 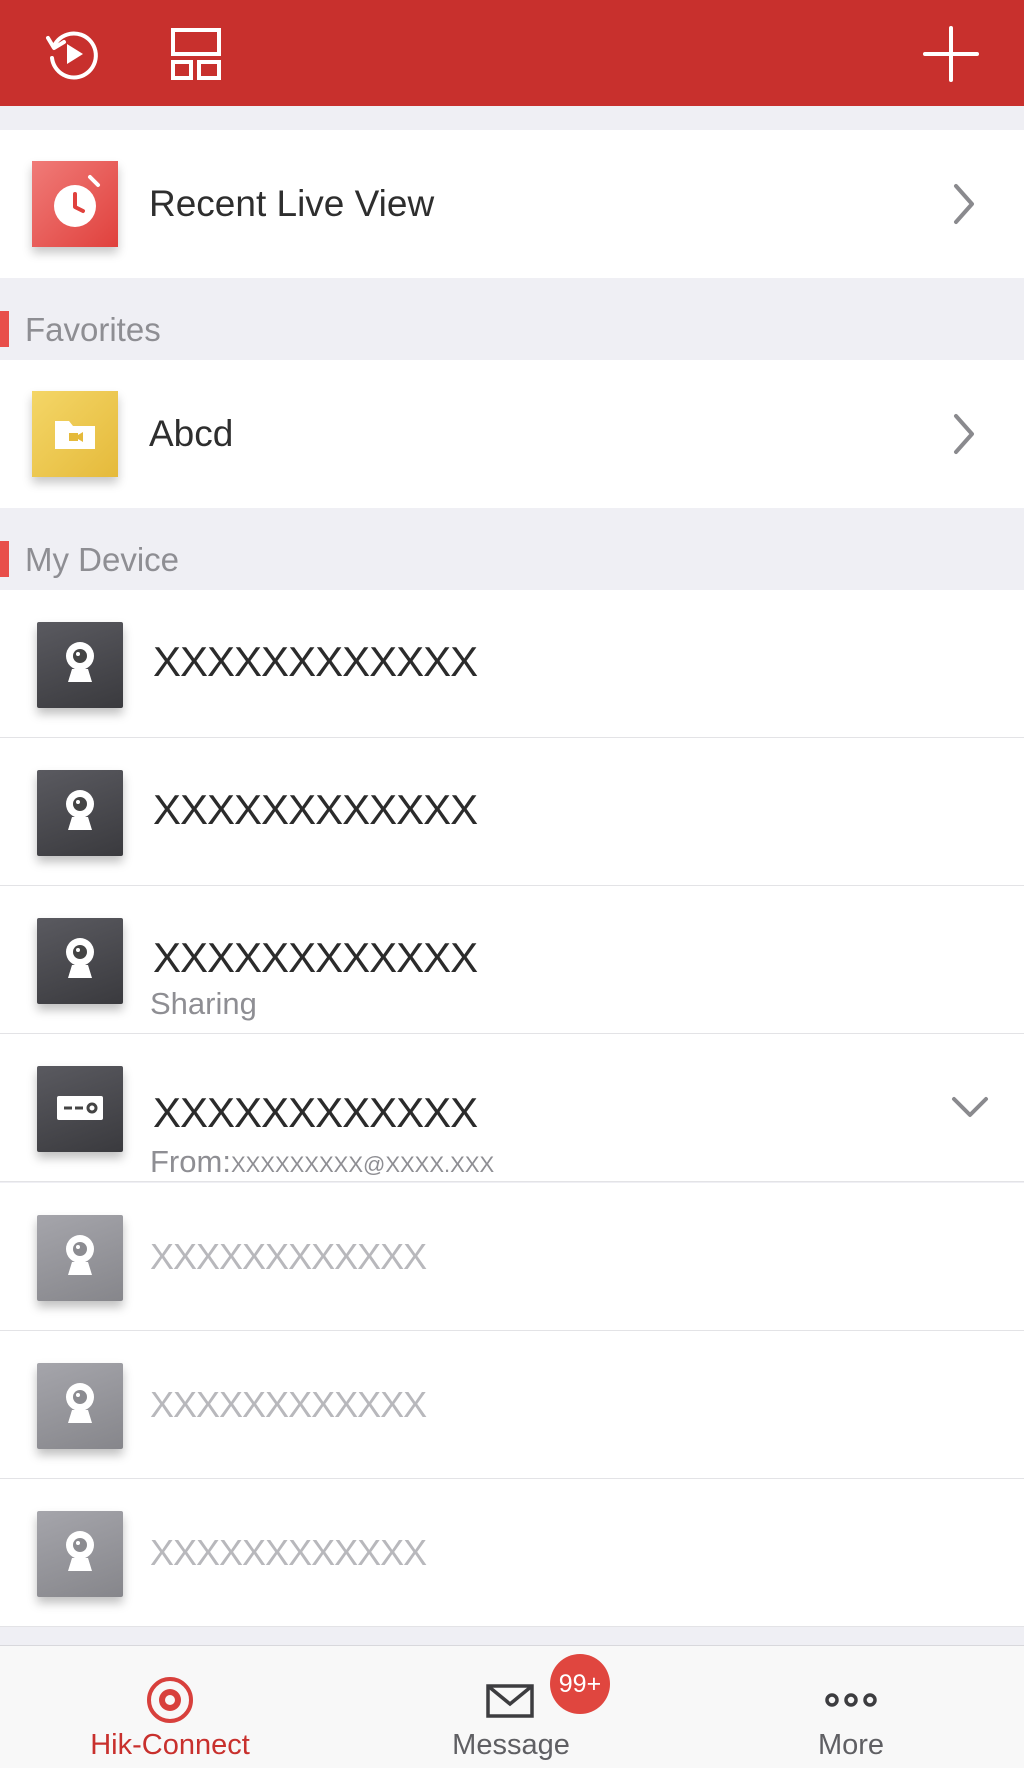 I want to click on tab-hik-connect: Hik-Connect, so click(x=170, y=1707).